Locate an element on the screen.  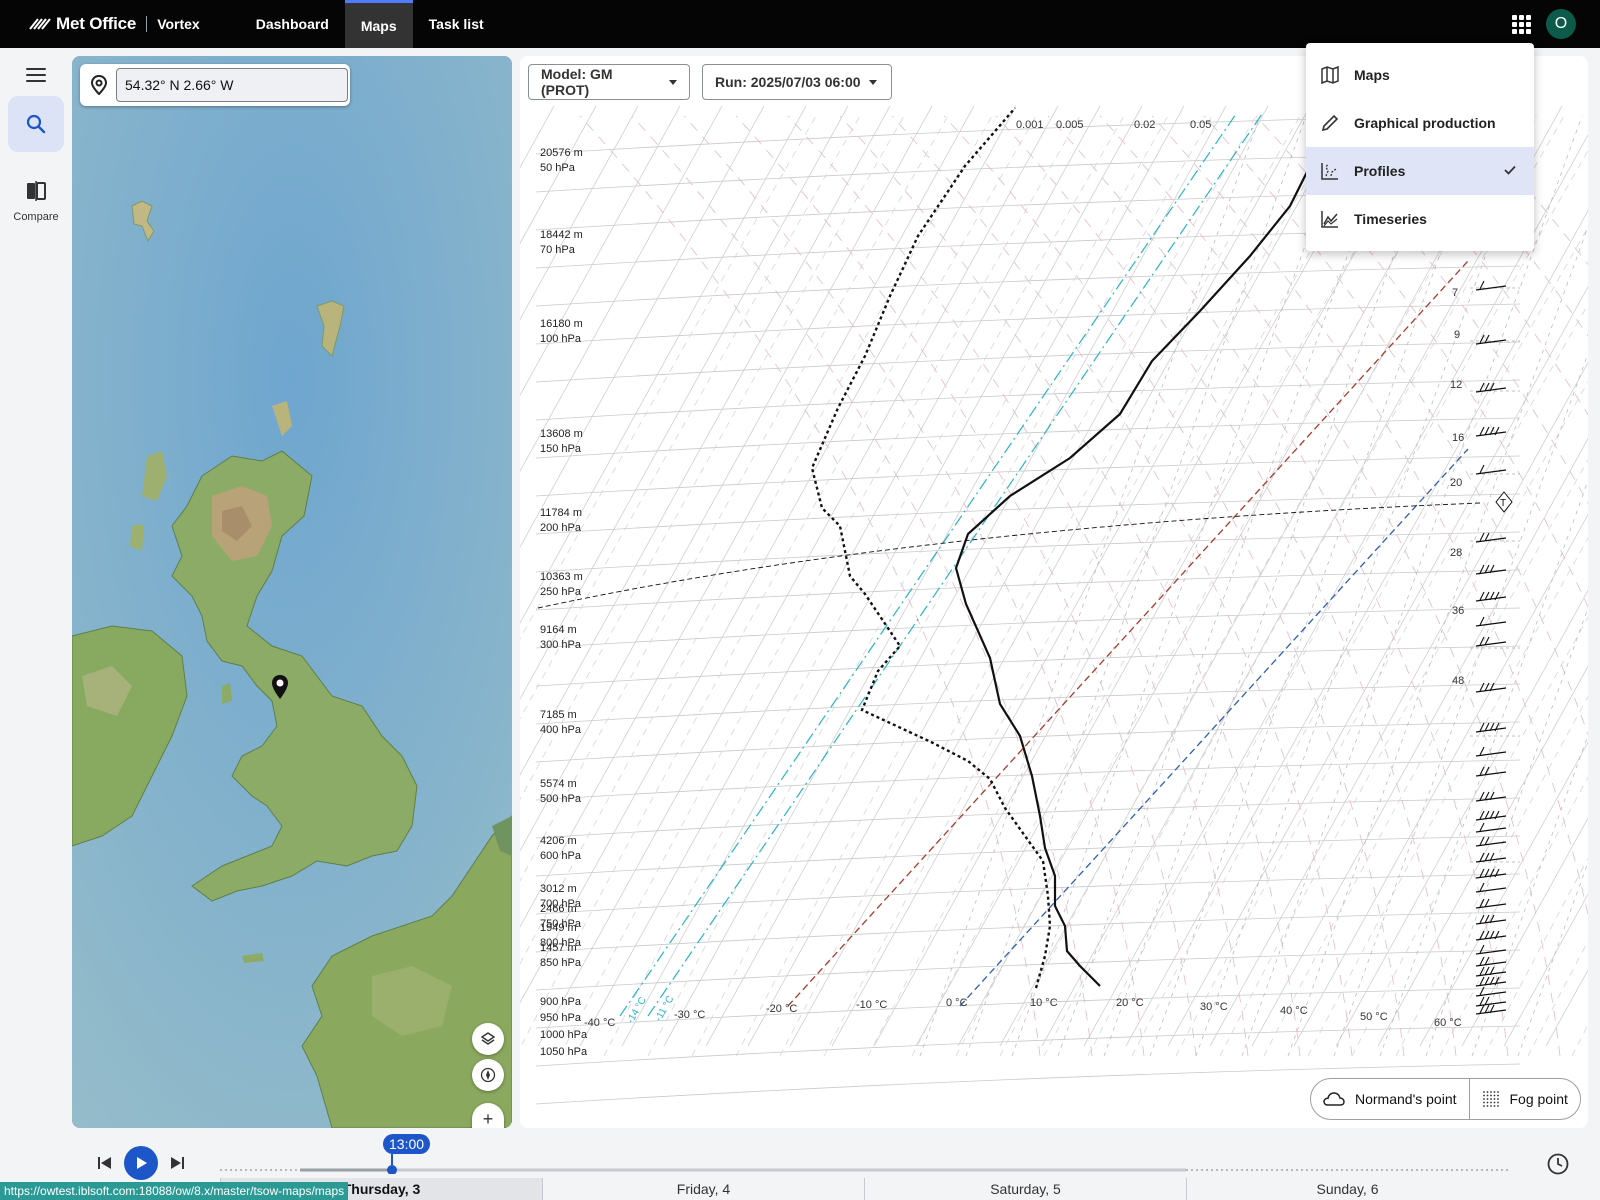
pressure-label: 250 hPa is located at coordinates (561, 592).